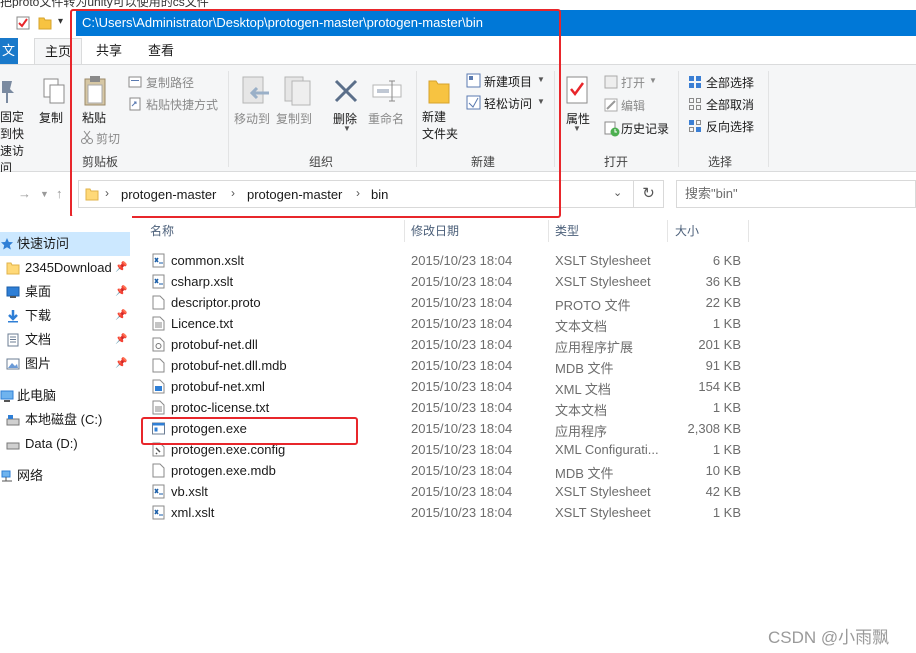  Describe the element at coordinates (612, 129) in the screenshot. I see `history-icon` at that location.